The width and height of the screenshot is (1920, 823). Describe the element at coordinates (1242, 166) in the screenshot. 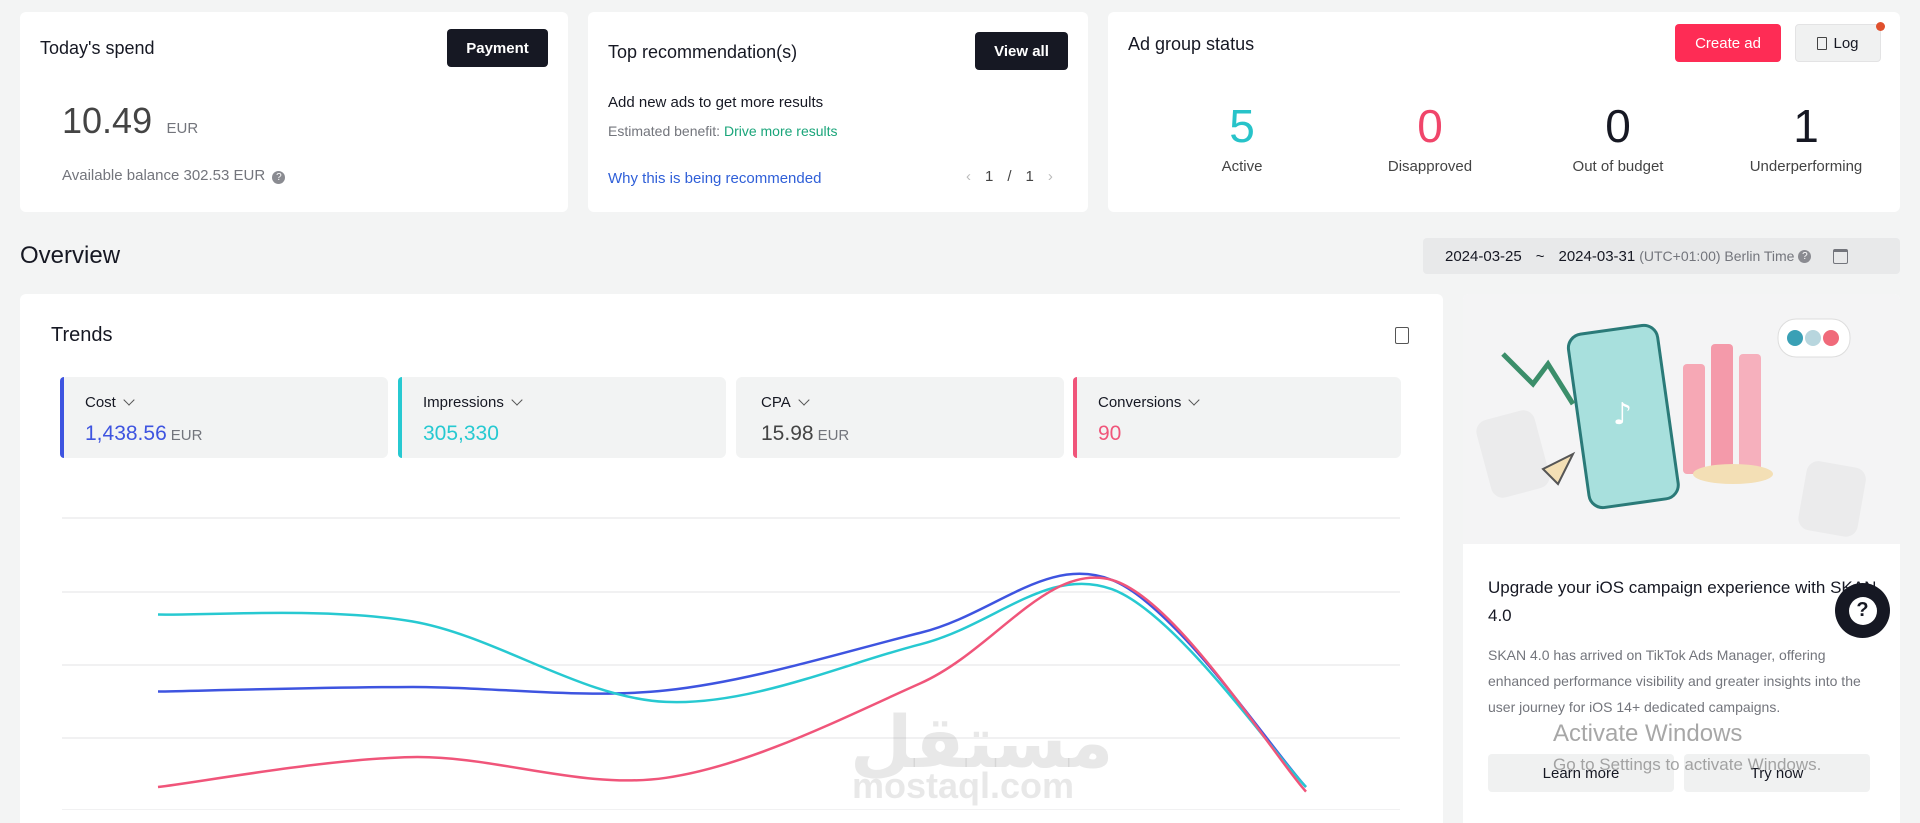

I see `stat-active-label: Active` at that location.